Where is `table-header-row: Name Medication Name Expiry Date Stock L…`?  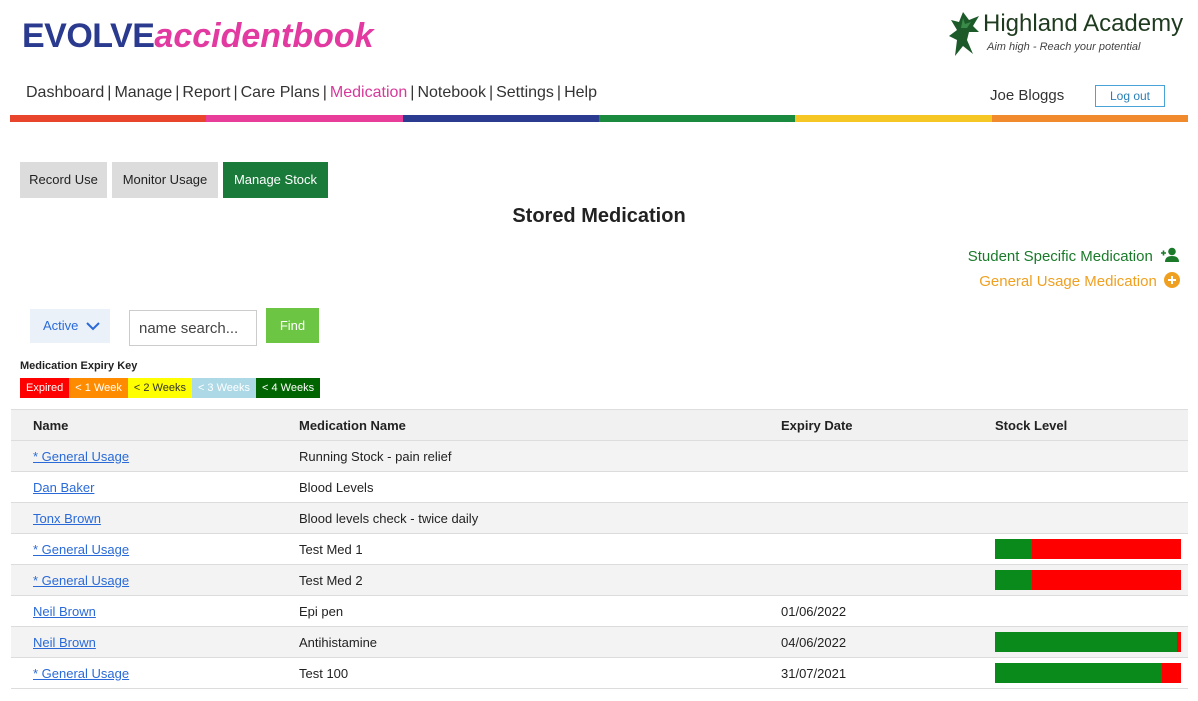
table-header-row: Name Medication Name Expiry Date Stock L… is located at coordinates (599, 425).